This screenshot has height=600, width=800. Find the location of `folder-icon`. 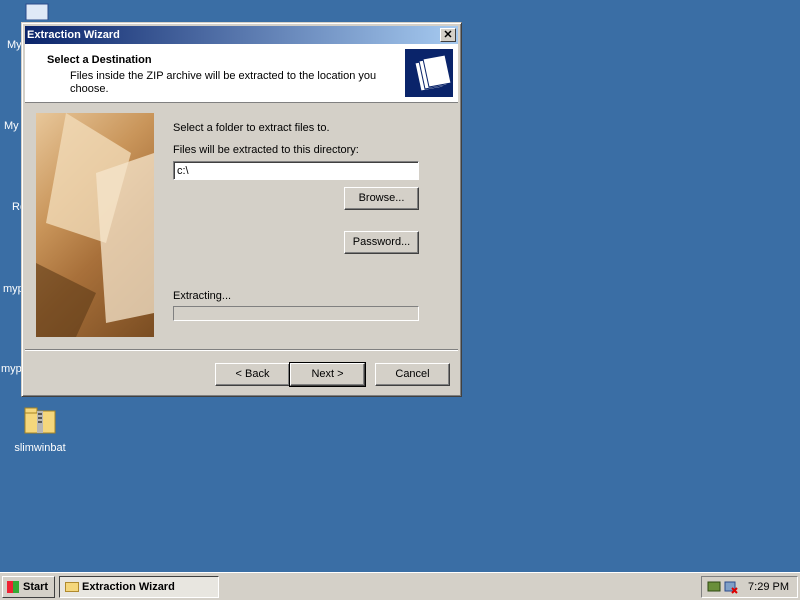

folder-icon is located at coordinates (72, 587).